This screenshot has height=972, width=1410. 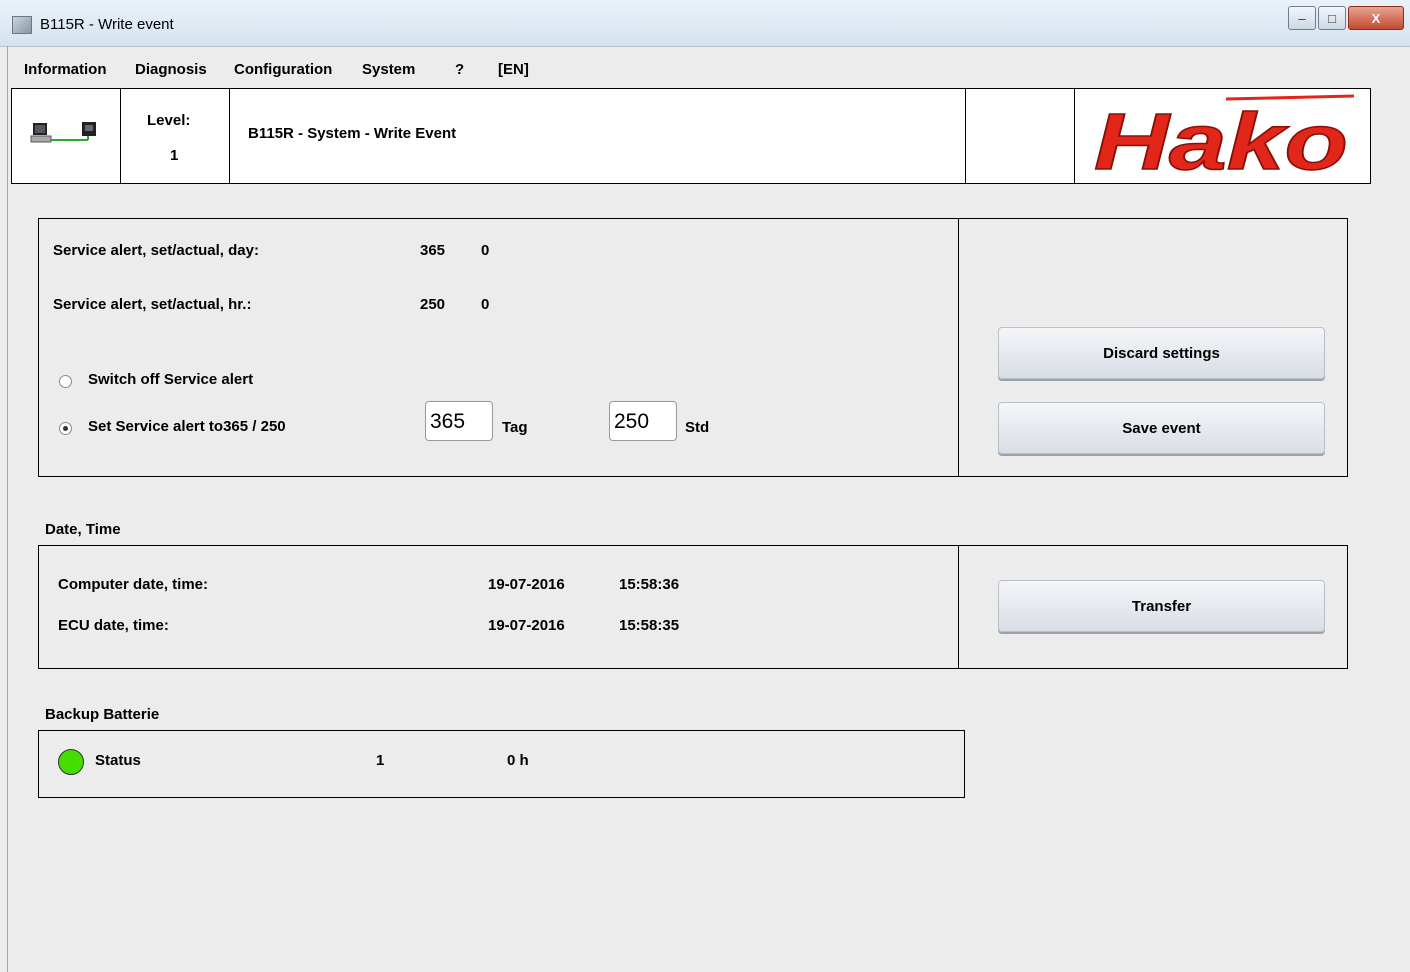 I want to click on hako-logo: Hako, so click(x=1224, y=136).